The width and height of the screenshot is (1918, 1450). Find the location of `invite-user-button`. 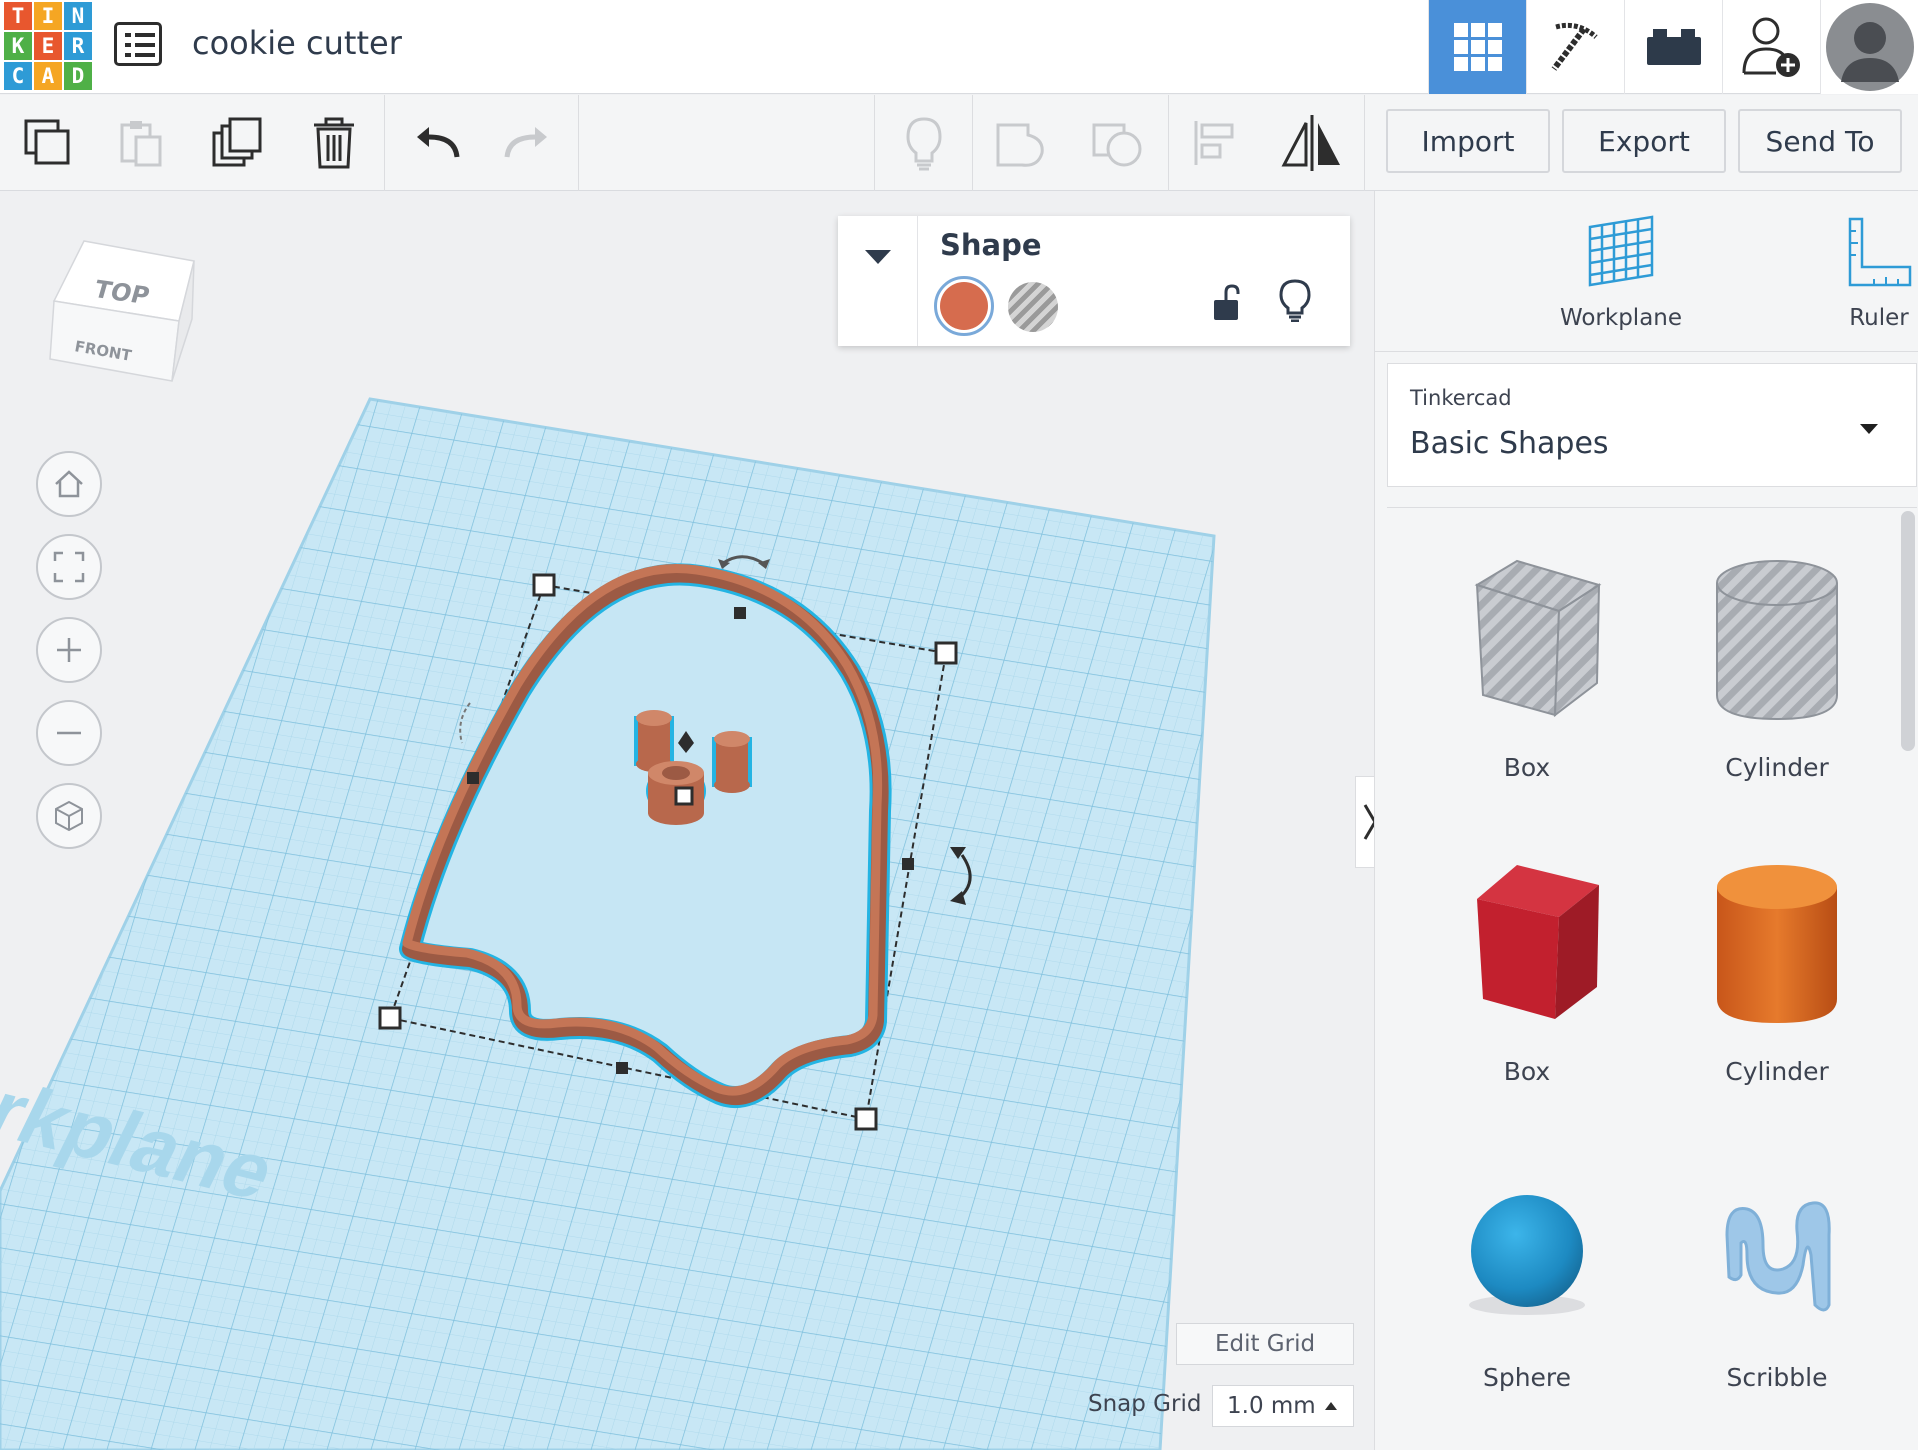

invite-user-button is located at coordinates (1771, 47).